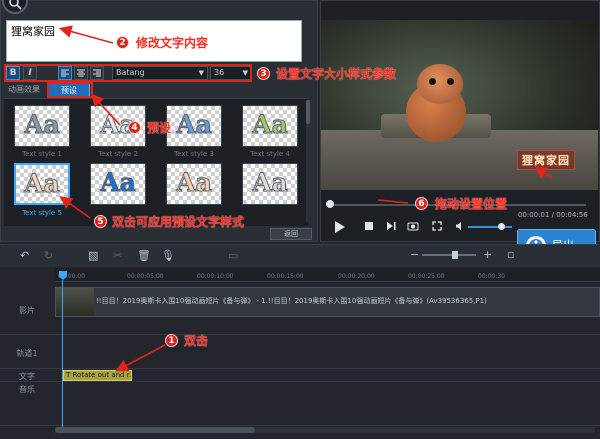 This screenshot has height=439, width=600. Describe the element at coordinates (27, 376) in the screenshot. I see `track-label-text: 文字` at that location.